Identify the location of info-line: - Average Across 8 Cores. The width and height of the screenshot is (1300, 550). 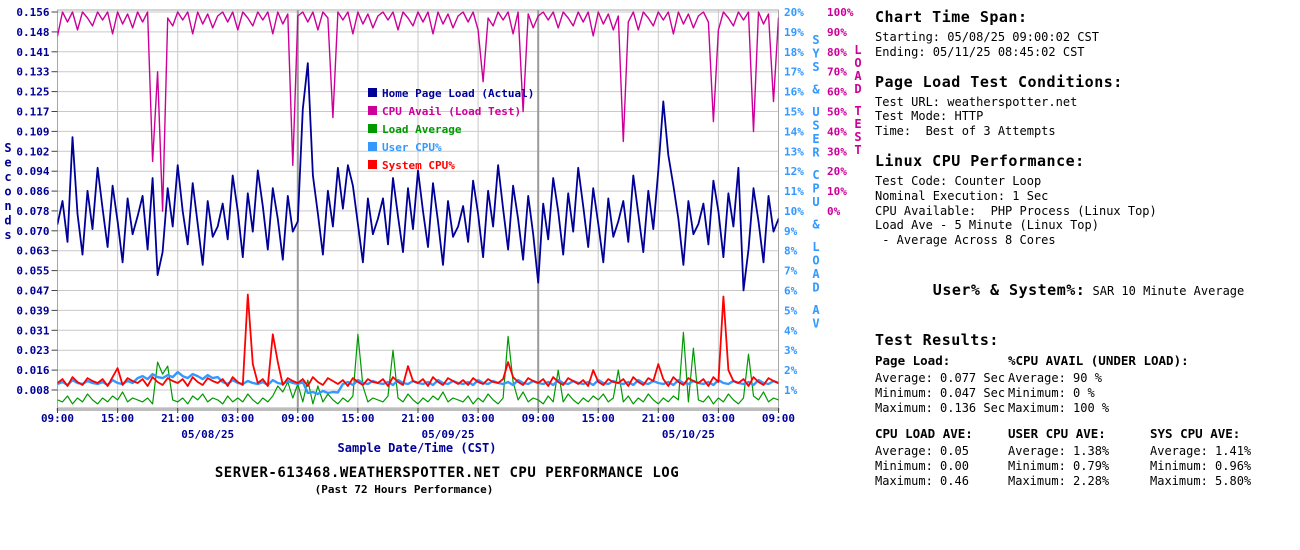
(965, 240).